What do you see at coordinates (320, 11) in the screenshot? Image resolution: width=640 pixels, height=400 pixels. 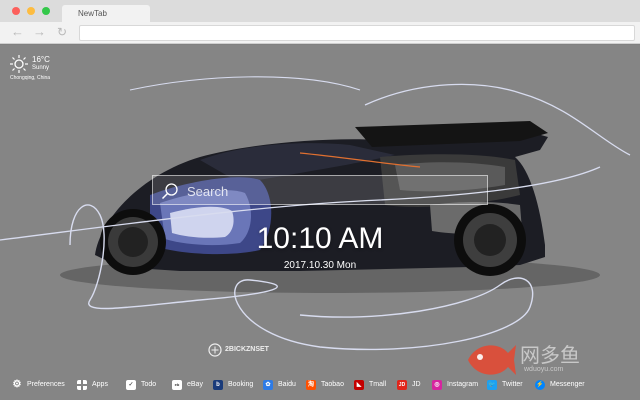 I see `browser-titlebar: NewTab` at bounding box center [320, 11].